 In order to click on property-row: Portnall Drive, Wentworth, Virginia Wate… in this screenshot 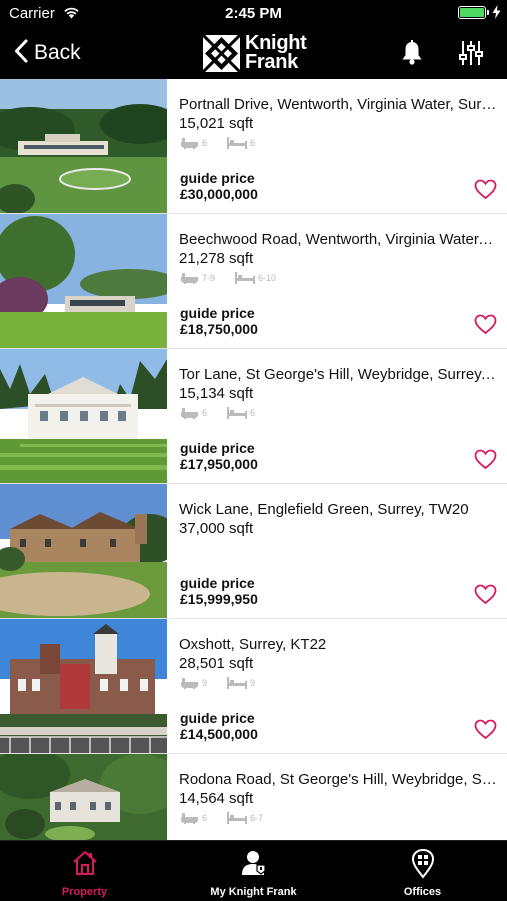, I will do `click(253, 146)`.